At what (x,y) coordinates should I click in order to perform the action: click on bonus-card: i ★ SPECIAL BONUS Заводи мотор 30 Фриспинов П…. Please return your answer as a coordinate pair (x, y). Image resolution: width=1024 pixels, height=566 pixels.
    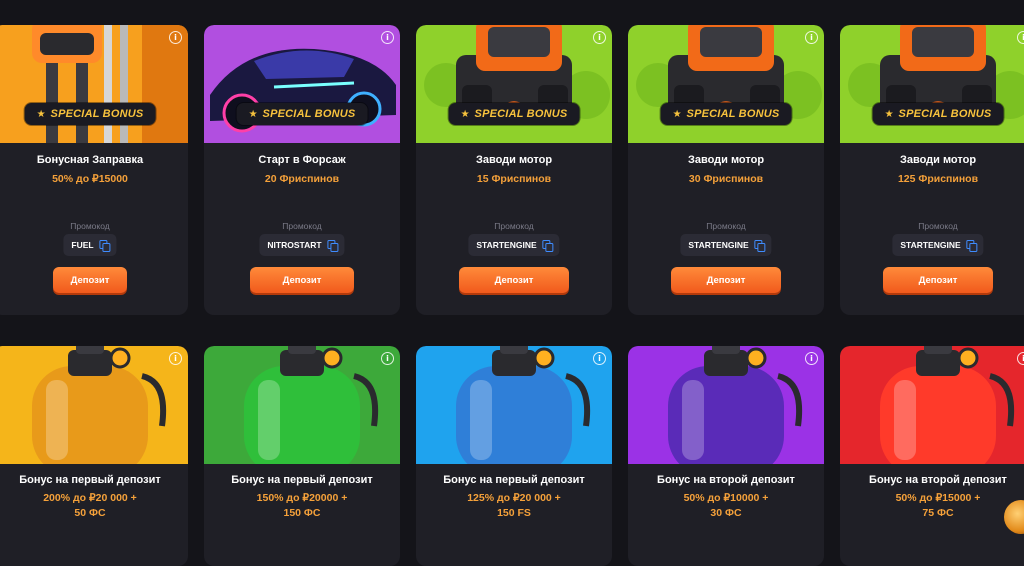
    Looking at the image, I should click on (726, 170).